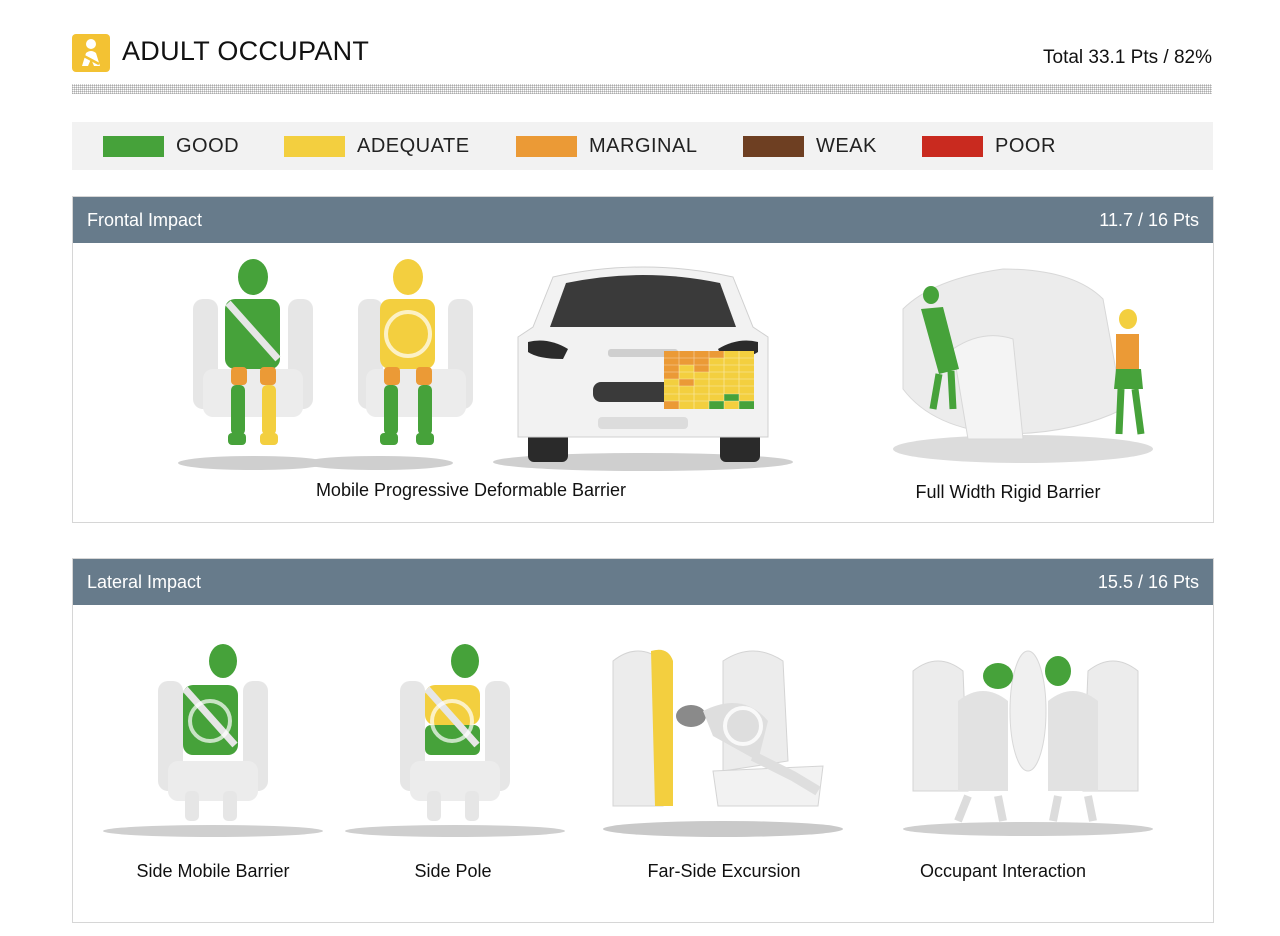  Describe the element at coordinates (773, 146) in the screenshot. I see `weak-swatch` at that location.